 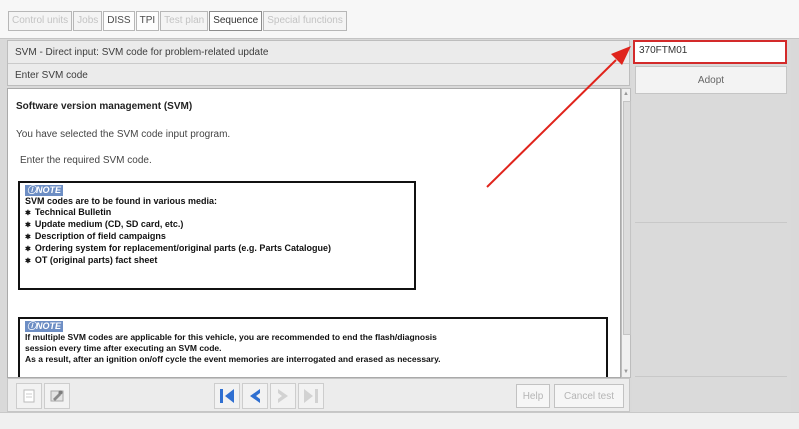 I want to click on callout-arrow-line, so click(x=551, y=123).